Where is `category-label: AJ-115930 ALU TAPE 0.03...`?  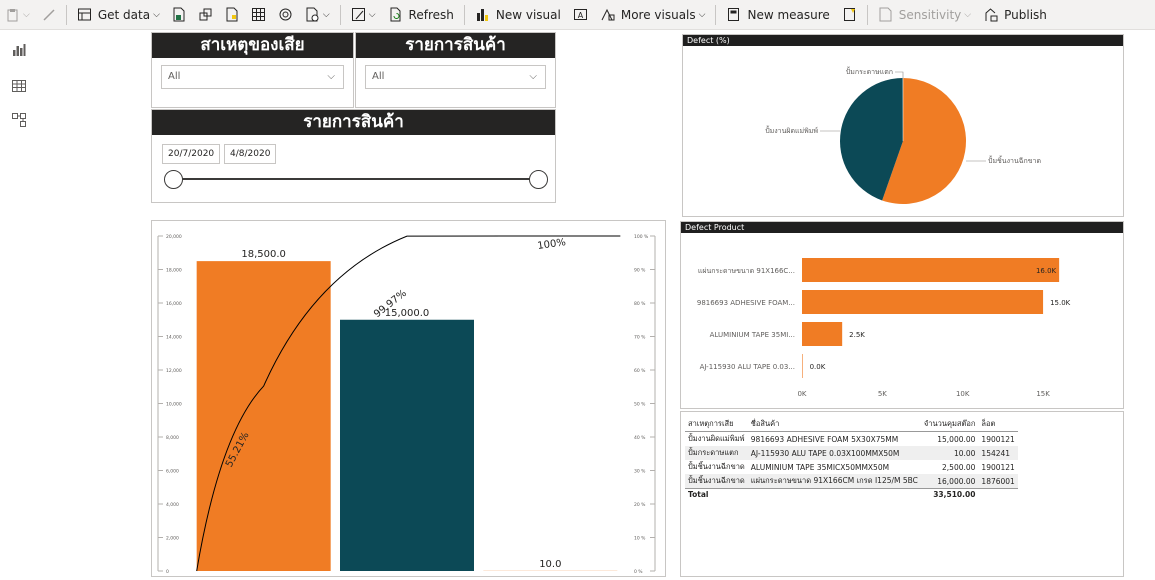 category-label: AJ-115930 ALU TAPE 0.03... is located at coordinates (747, 367).